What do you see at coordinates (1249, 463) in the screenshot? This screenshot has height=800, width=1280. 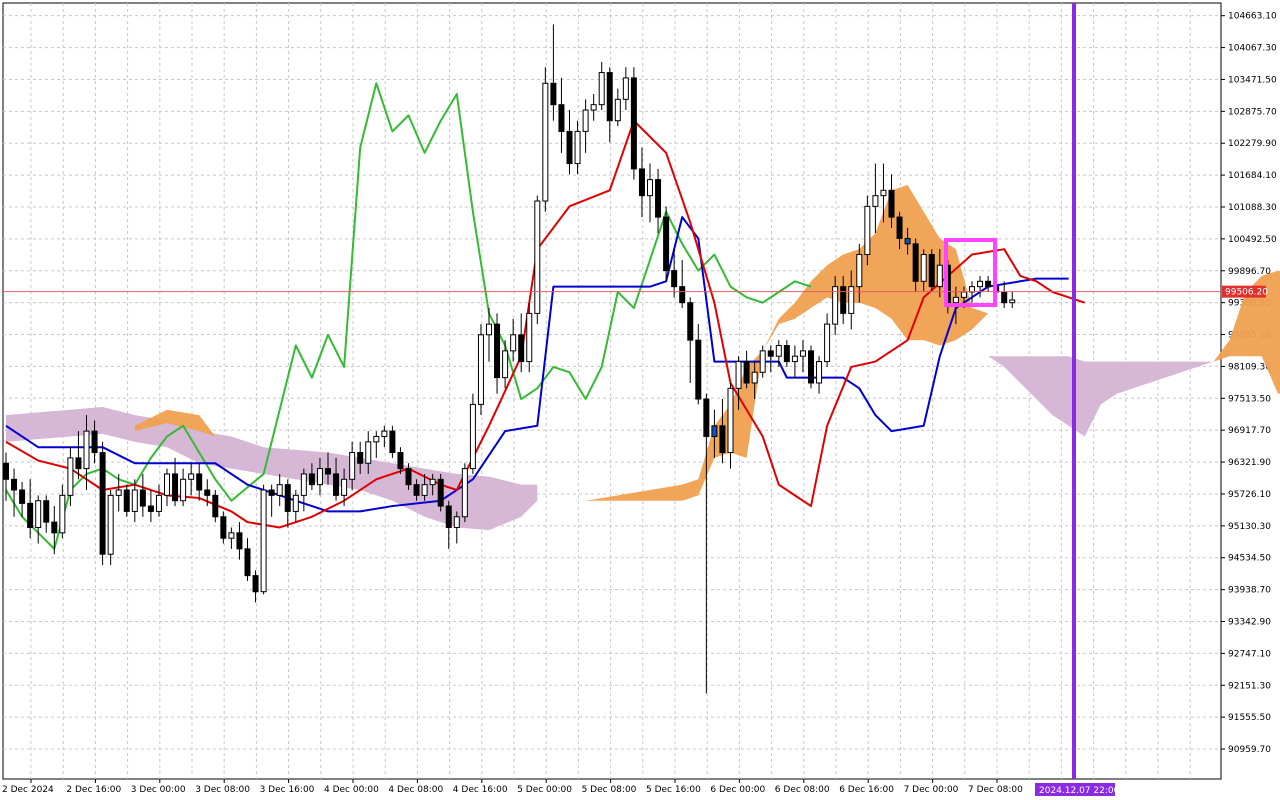 I see `price-tick-label: 96321.90` at bounding box center [1249, 463].